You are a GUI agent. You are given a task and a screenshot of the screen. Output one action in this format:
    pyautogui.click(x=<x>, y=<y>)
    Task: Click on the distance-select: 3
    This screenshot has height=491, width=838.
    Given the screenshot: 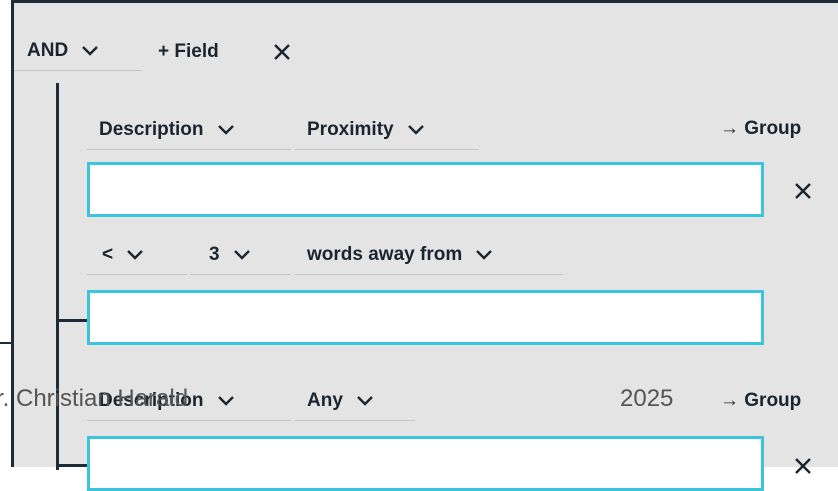 What is the action you would take?
    pyautogui.click(x=240, y=255)
    